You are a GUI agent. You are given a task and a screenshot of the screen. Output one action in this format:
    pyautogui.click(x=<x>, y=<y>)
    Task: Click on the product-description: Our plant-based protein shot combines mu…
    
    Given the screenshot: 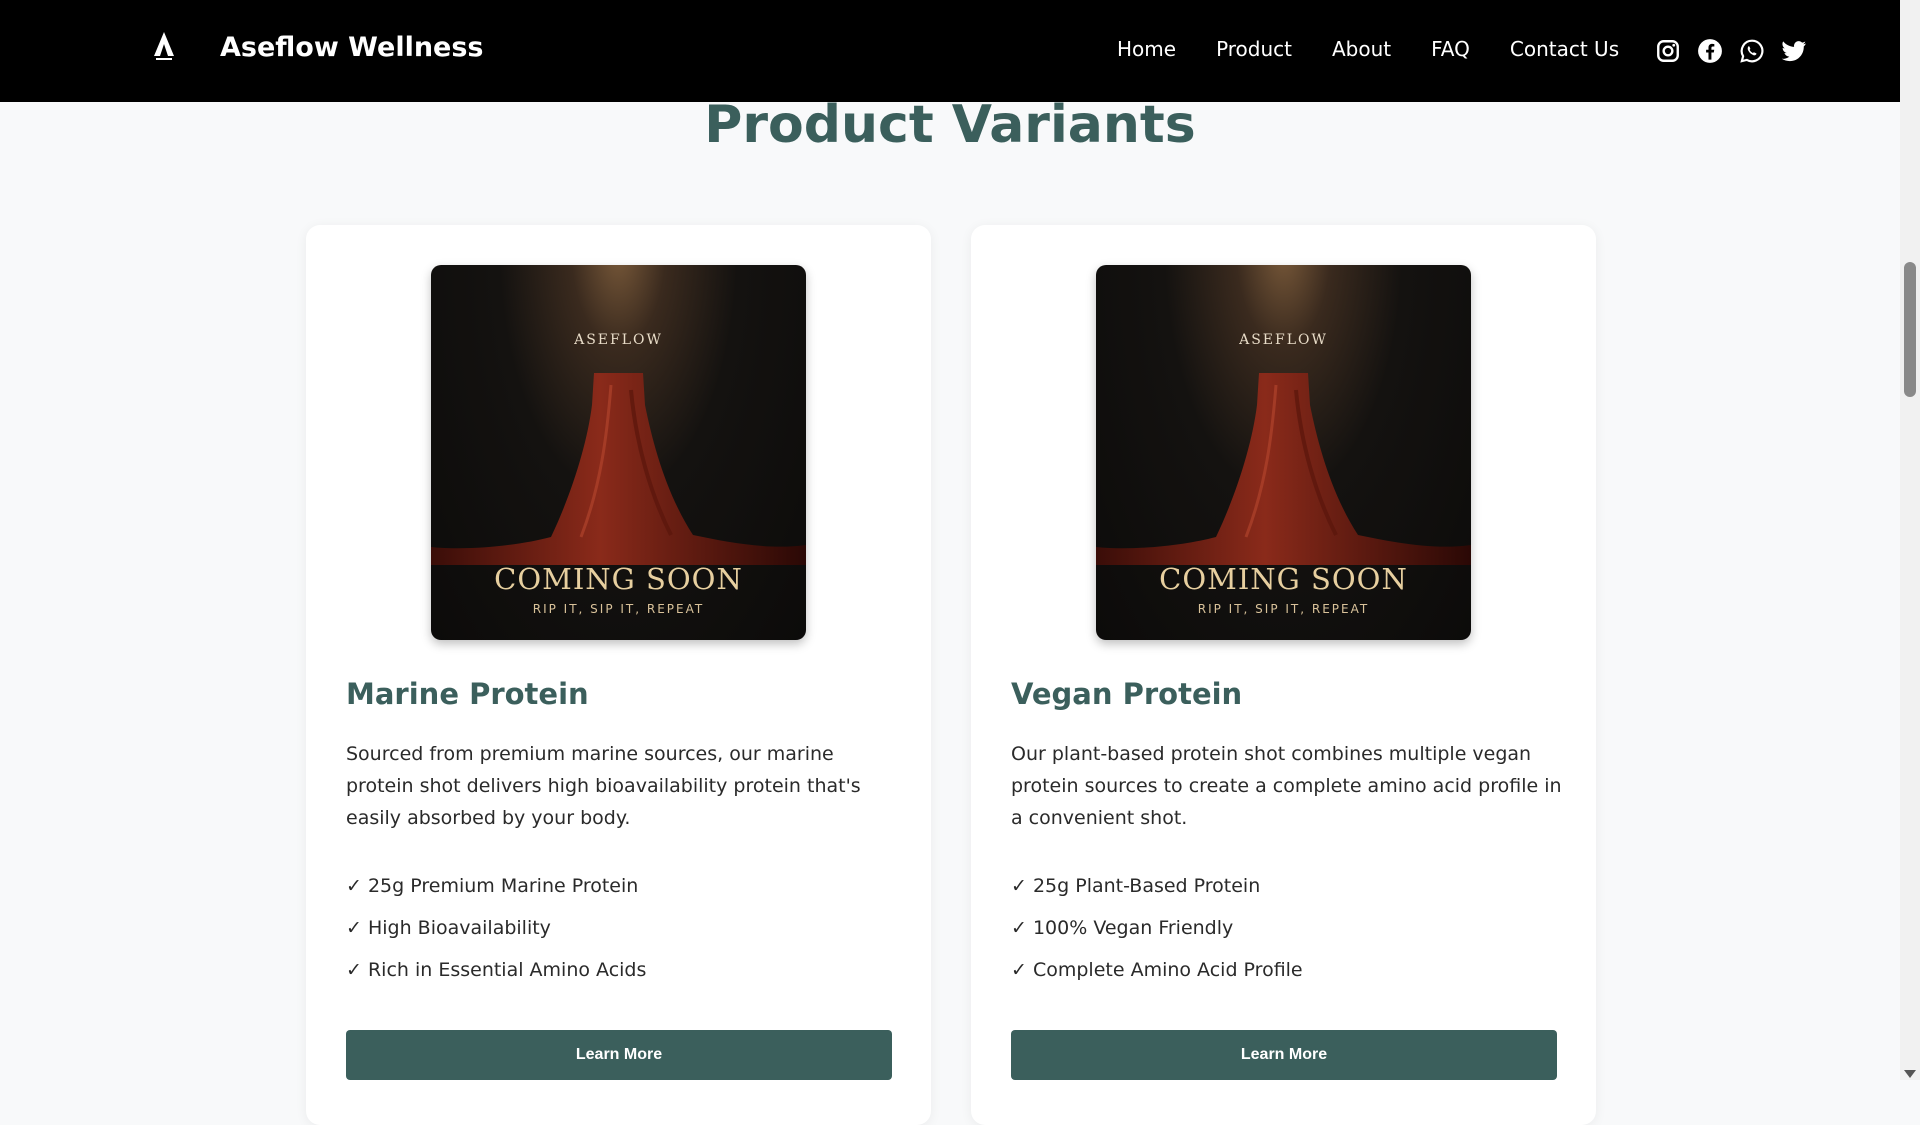 What is the action you would take?
    pyautogui.click(x=1286, y=786)
    